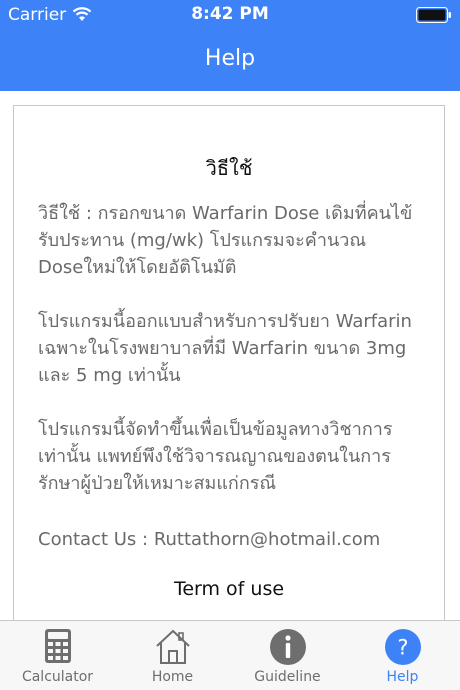  I want to click on tab-help: ? Help, so click(402, 655).